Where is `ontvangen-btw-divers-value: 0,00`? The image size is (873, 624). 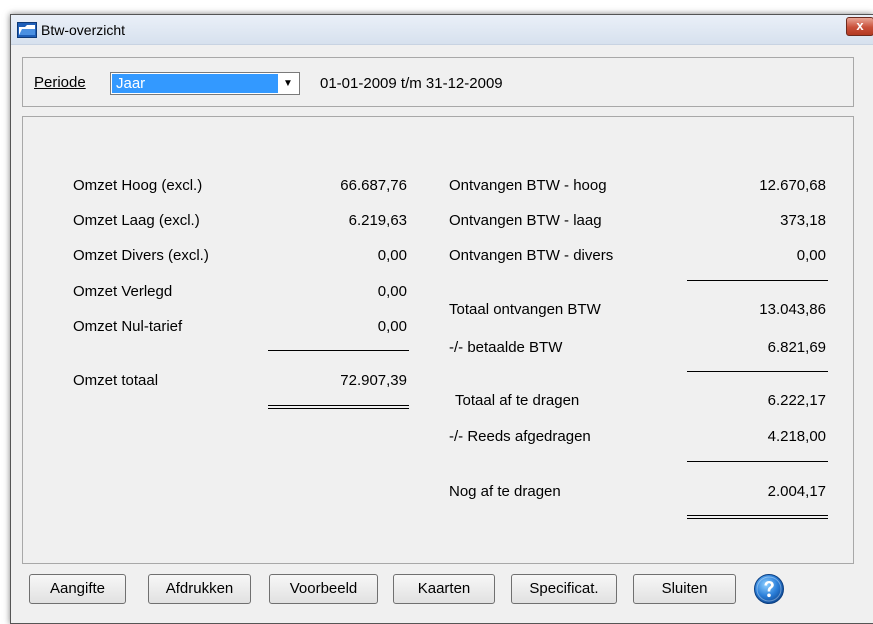 ontvangen-btw-divers-value: 0,00 is located at coordinates (811, 255).